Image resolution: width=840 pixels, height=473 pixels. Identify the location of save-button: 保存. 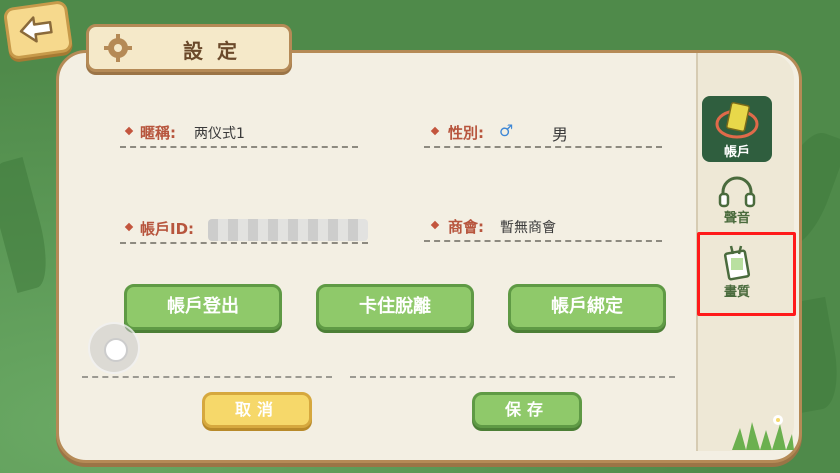
(527, 410).